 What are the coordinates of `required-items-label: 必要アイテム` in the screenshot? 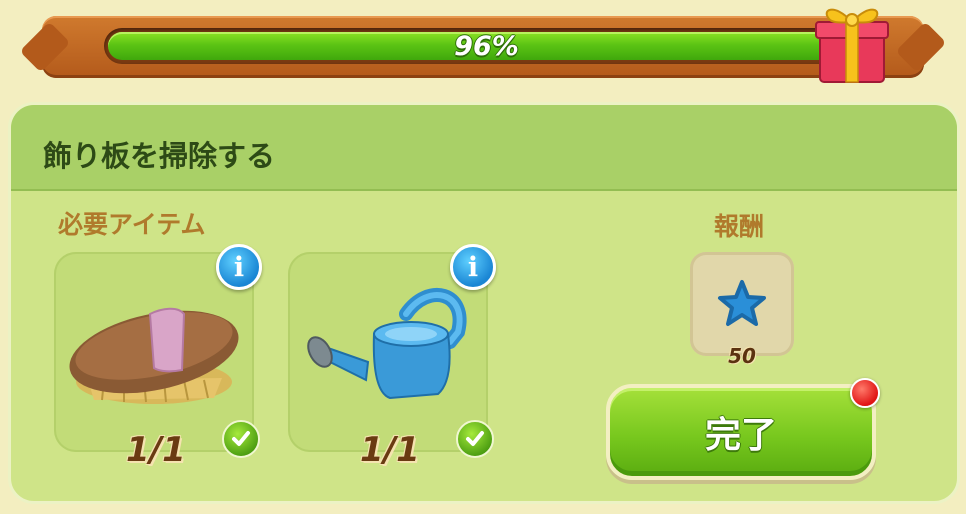 It's located at (132, 224).